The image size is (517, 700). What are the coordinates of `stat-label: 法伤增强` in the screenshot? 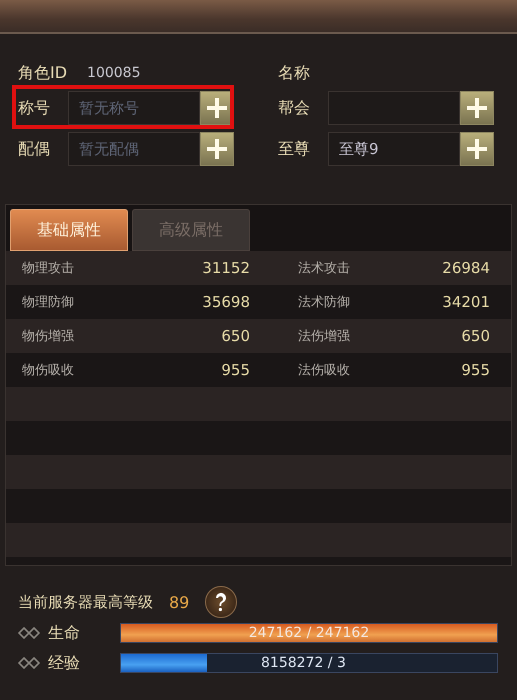 It's located at (324, 336).